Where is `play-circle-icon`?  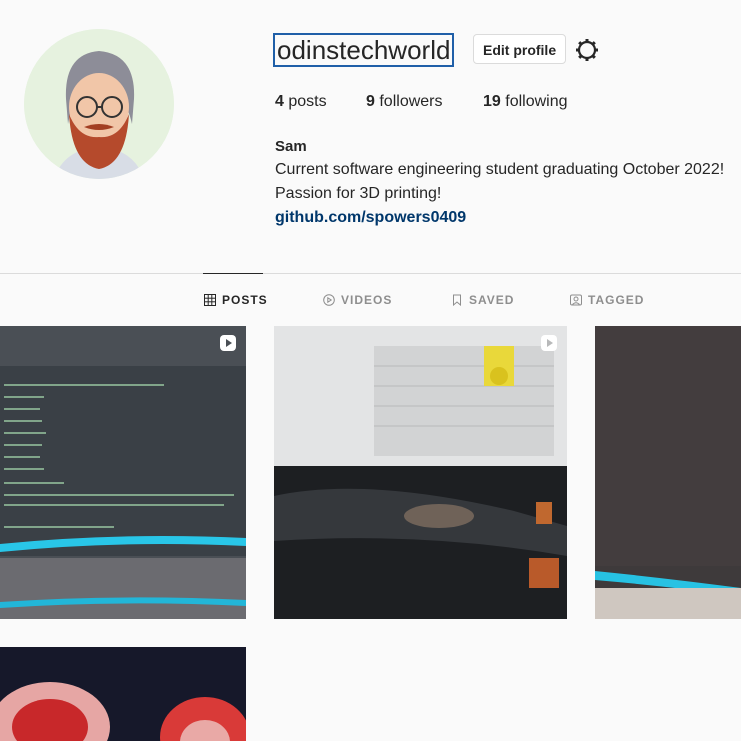
play-circle-icon is located at coordinates (329, 300).